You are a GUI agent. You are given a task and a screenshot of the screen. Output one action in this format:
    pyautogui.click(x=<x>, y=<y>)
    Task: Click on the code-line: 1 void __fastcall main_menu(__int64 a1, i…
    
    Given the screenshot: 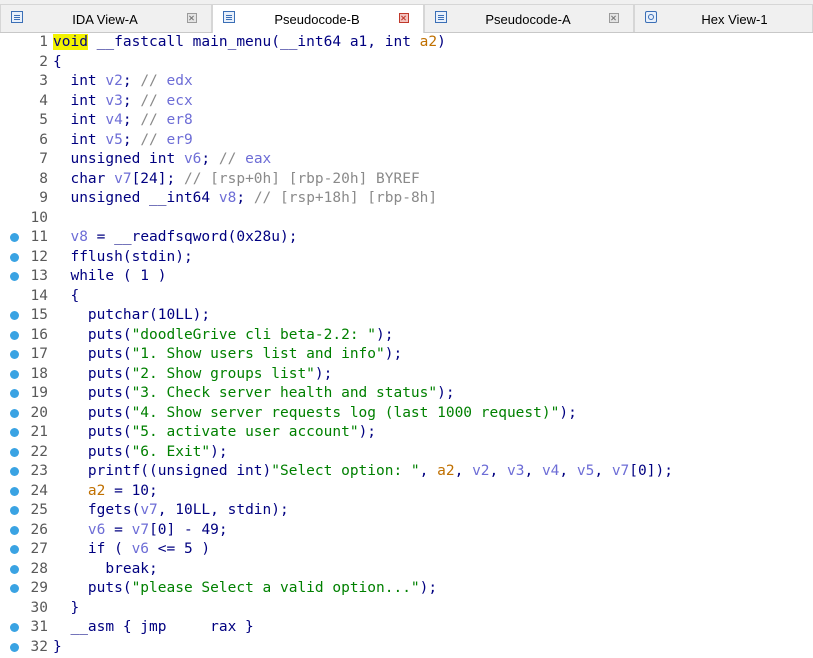 What is the action you would take?
    pyautogui.click(x=406, y=42)
    